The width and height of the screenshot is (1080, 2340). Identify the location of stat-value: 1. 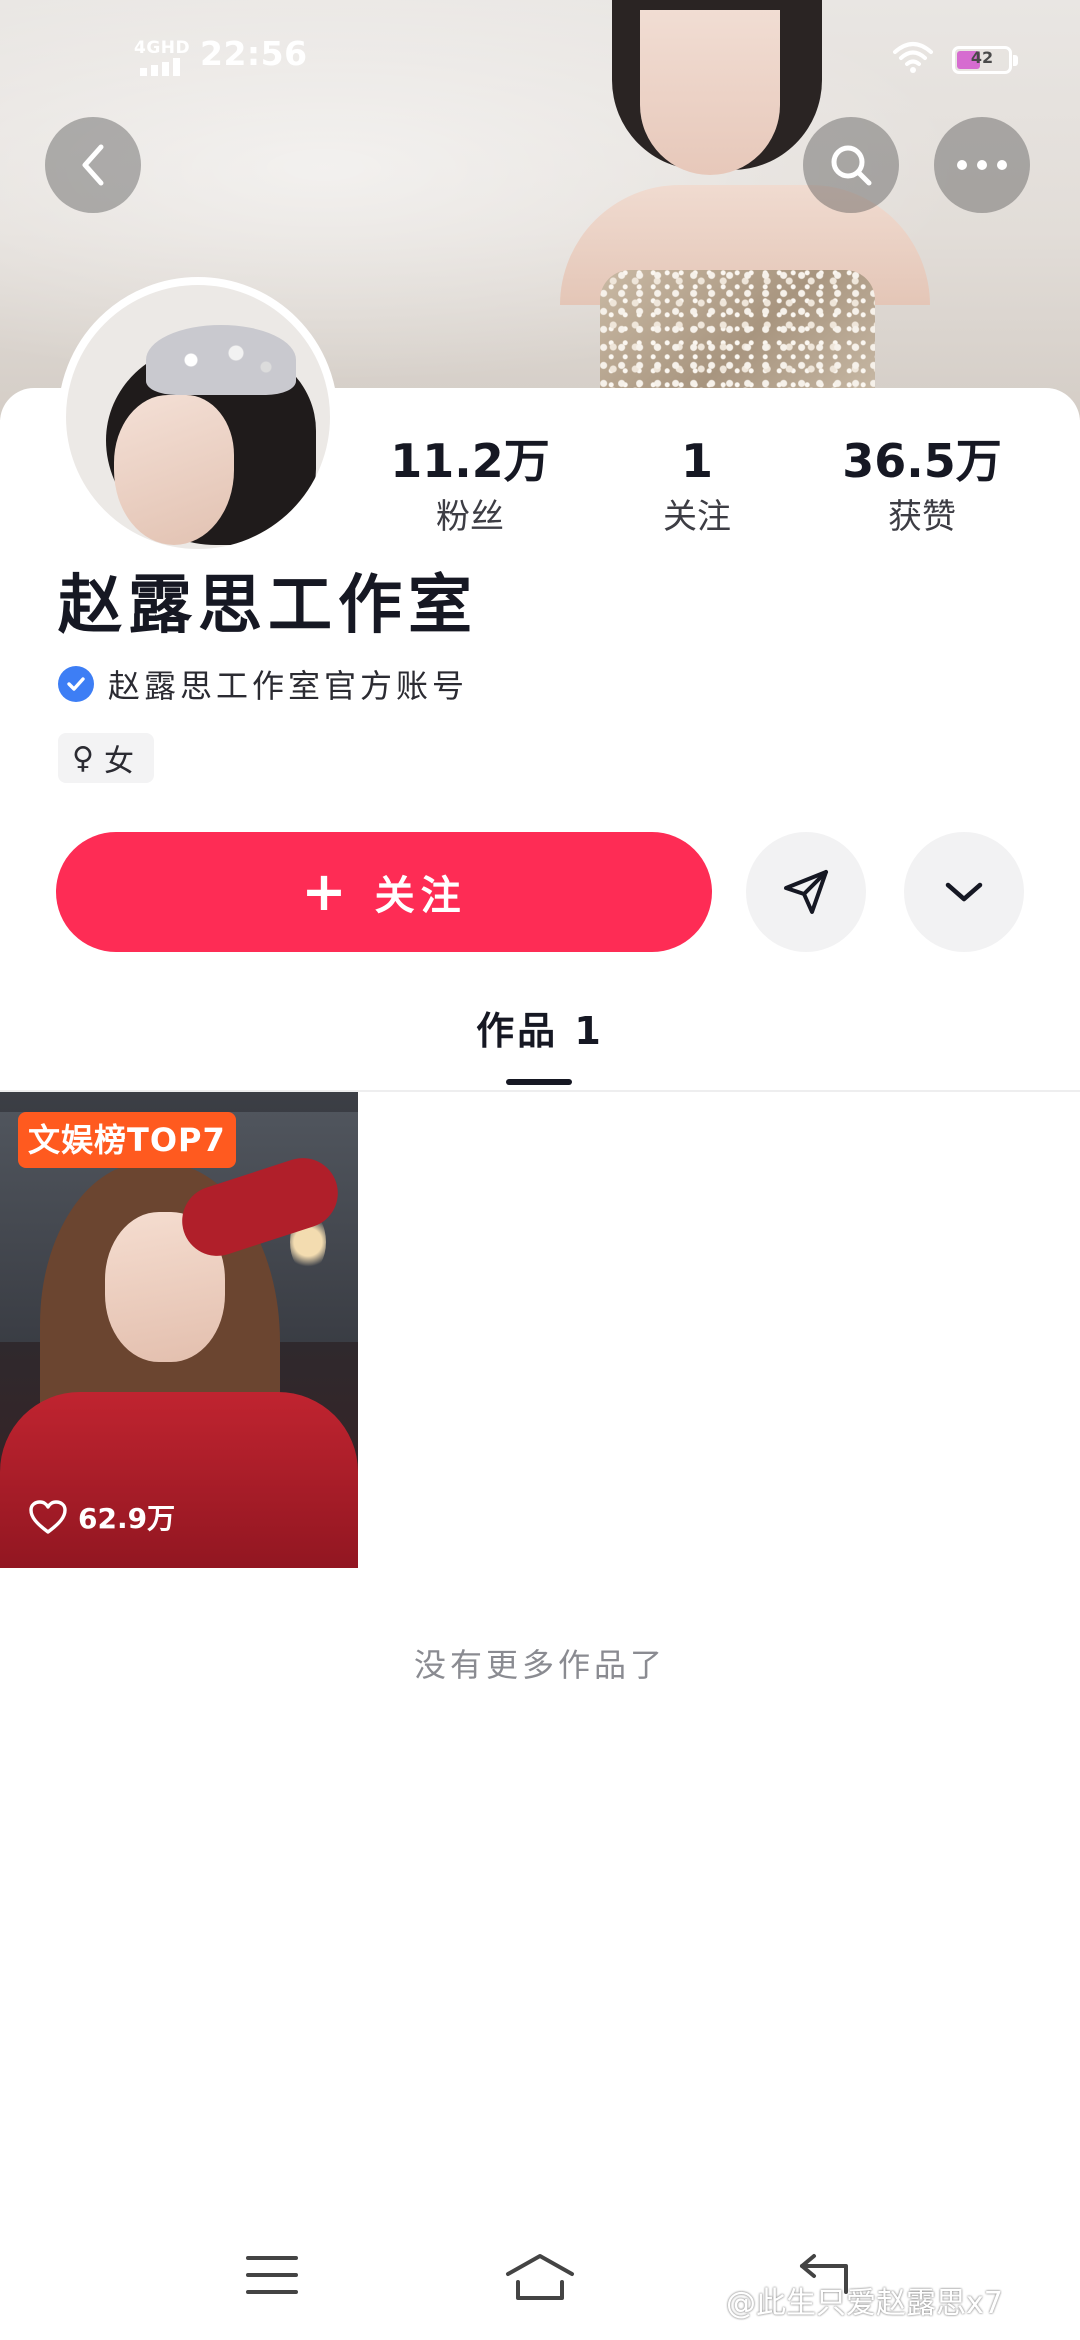
(696, 461).